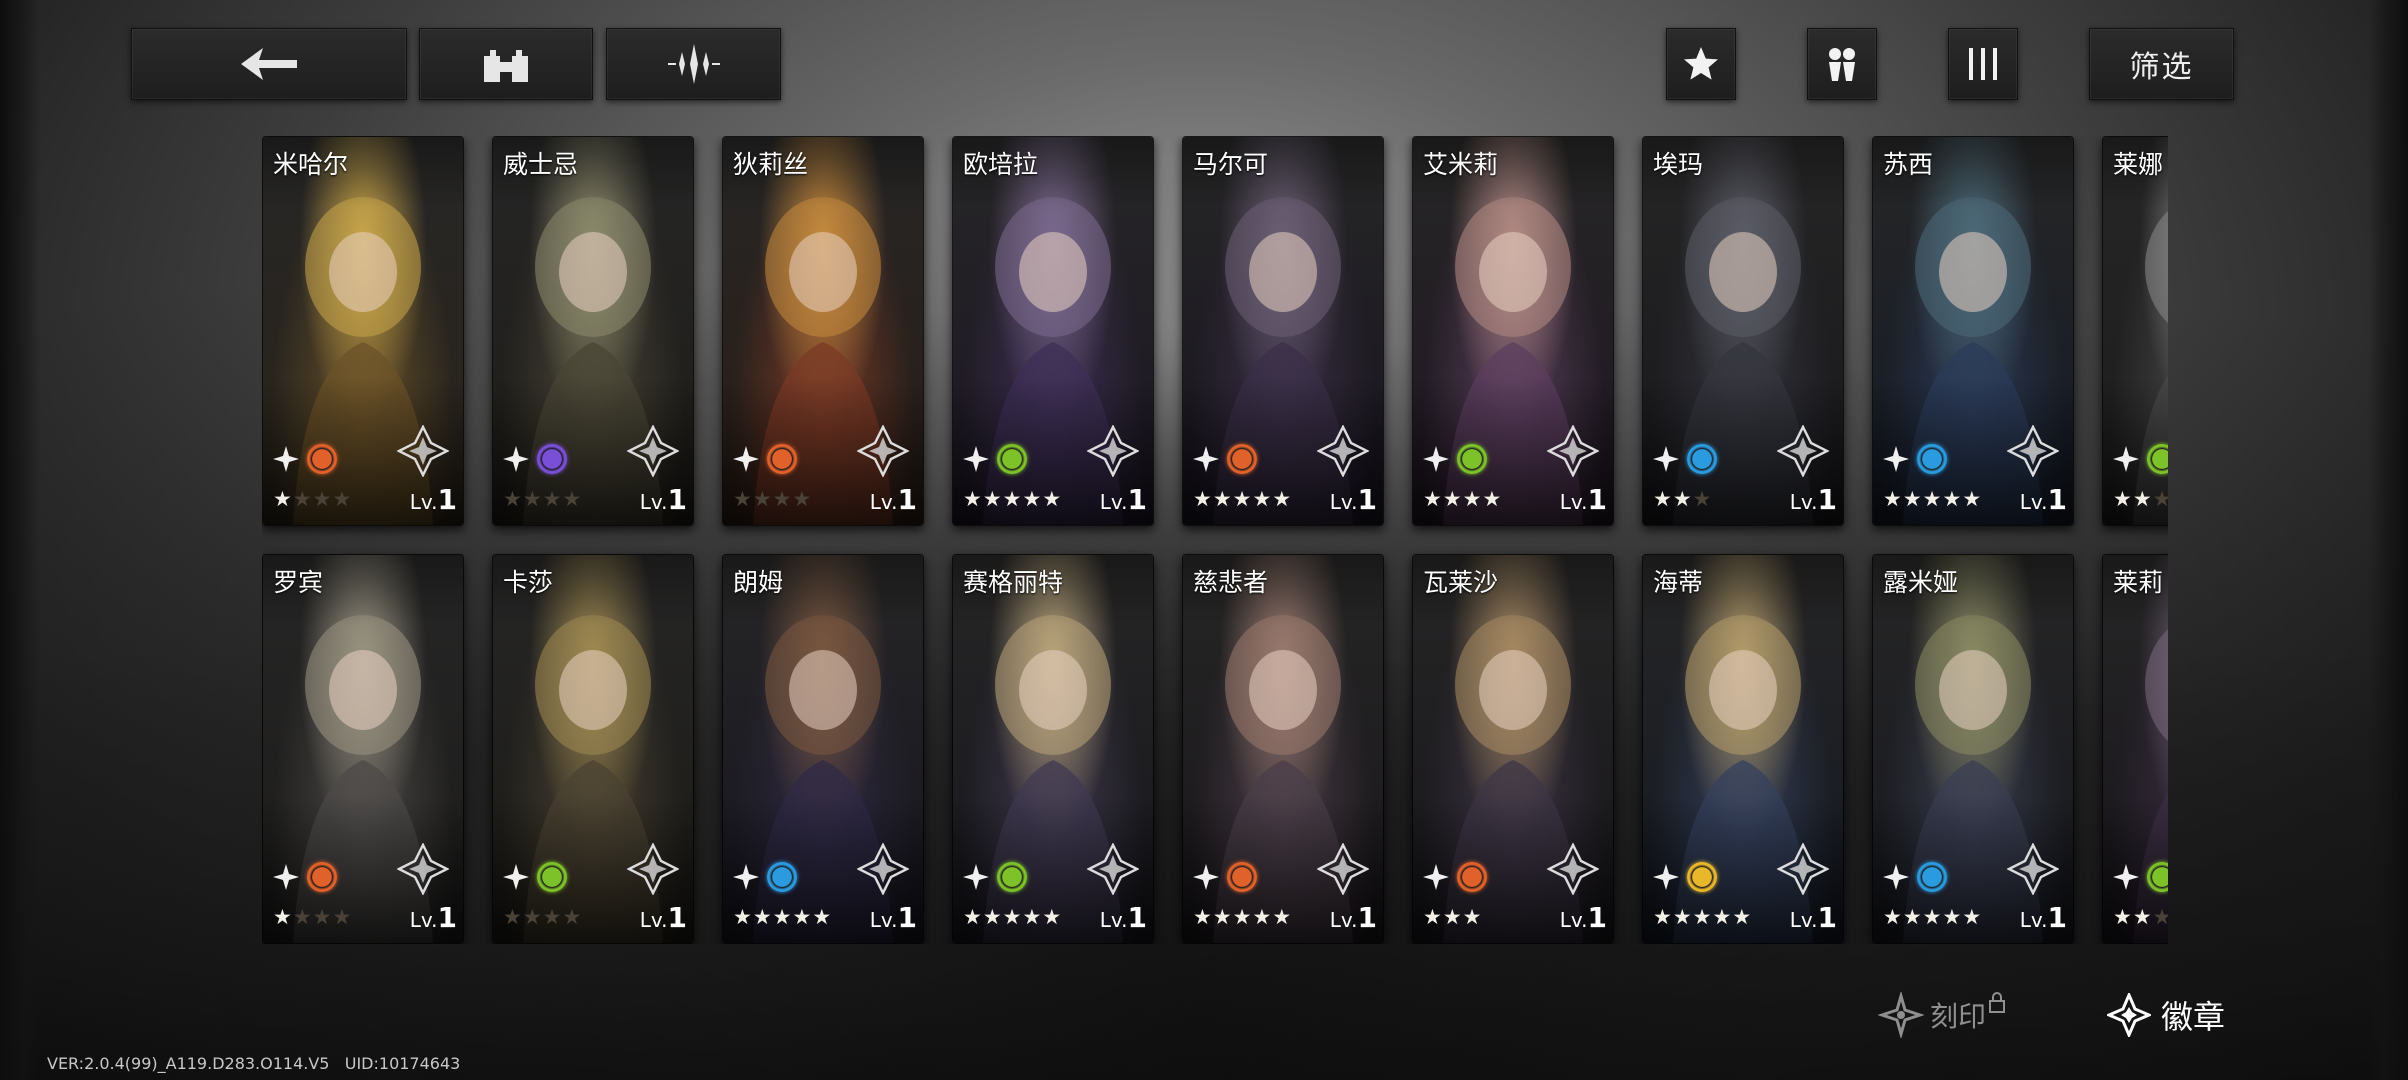 The width and height of the screenshot is (2408, 1080). Describe the element at coordinates (1053, 331) in the screenshot. I see `character-card: 欧培拉 ★★★★★ Lv.1` at that location.